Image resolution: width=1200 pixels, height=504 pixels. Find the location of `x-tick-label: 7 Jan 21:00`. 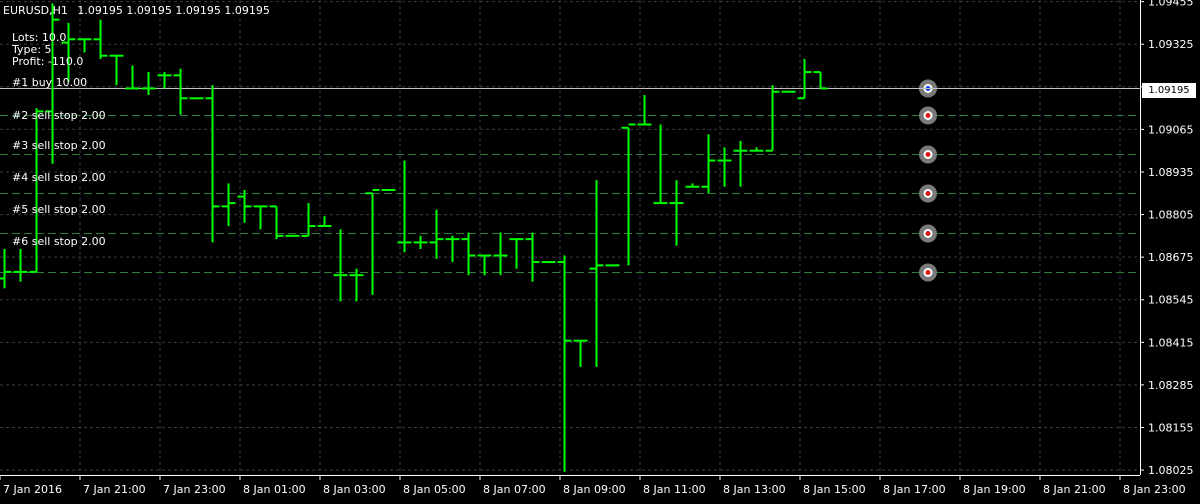

x-tick-label: 7 Jan 21:00 is located at coordinates (114, 489).